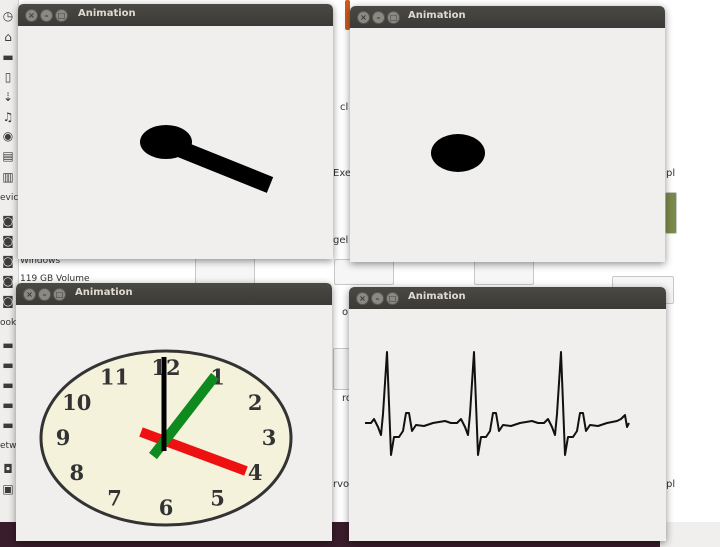 This screenshot has width=720, height=547. What do you see at coordinates (255, 472) in the screenshot?
I see `clock-number-4: 4` at bounding box center [255, 472].